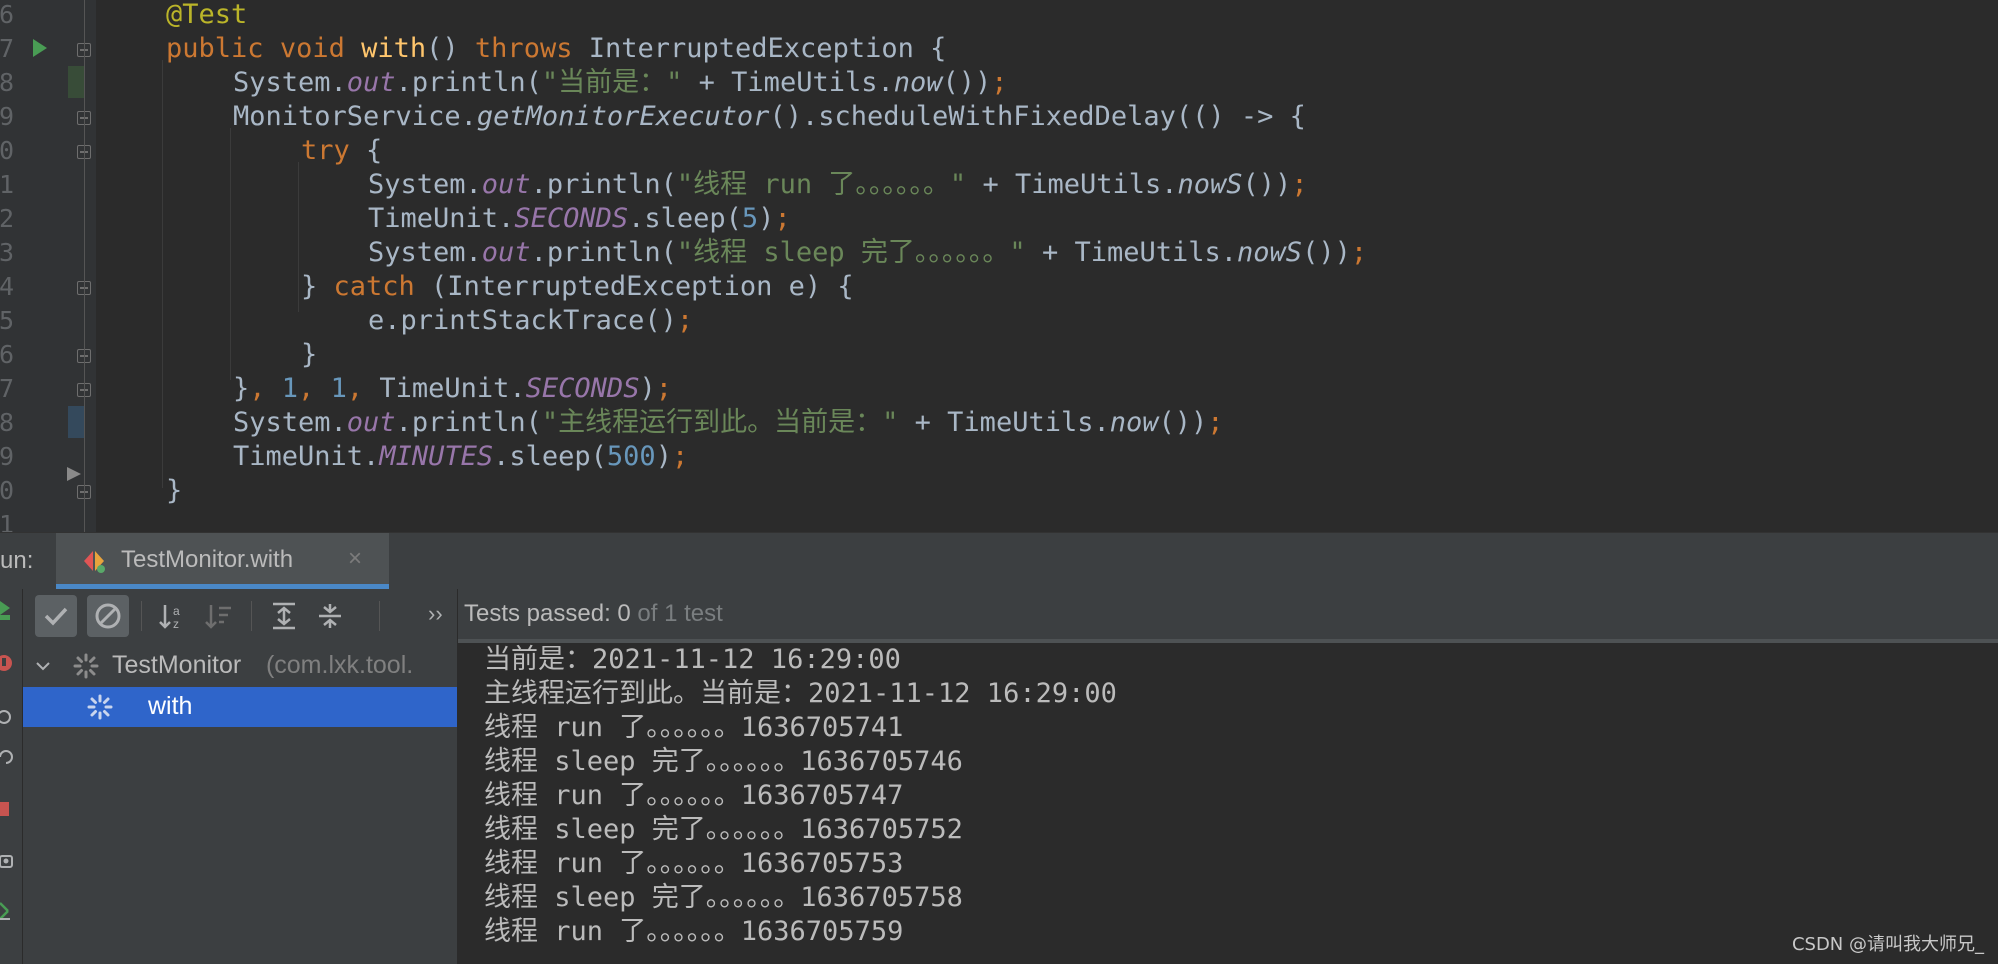 Image resolution: width=1998 pixels, height=964 pixels. Describe the element at coordinates (363, 388) in the screenshot. I see `comma-token: ,` at that location.